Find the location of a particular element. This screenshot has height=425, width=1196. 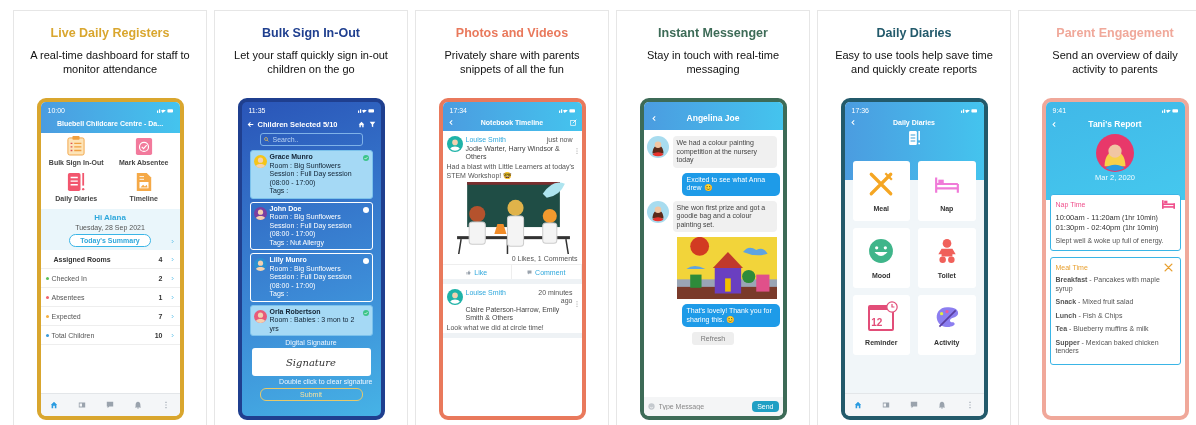

smiley-icon is located at coordinates (881, 250).